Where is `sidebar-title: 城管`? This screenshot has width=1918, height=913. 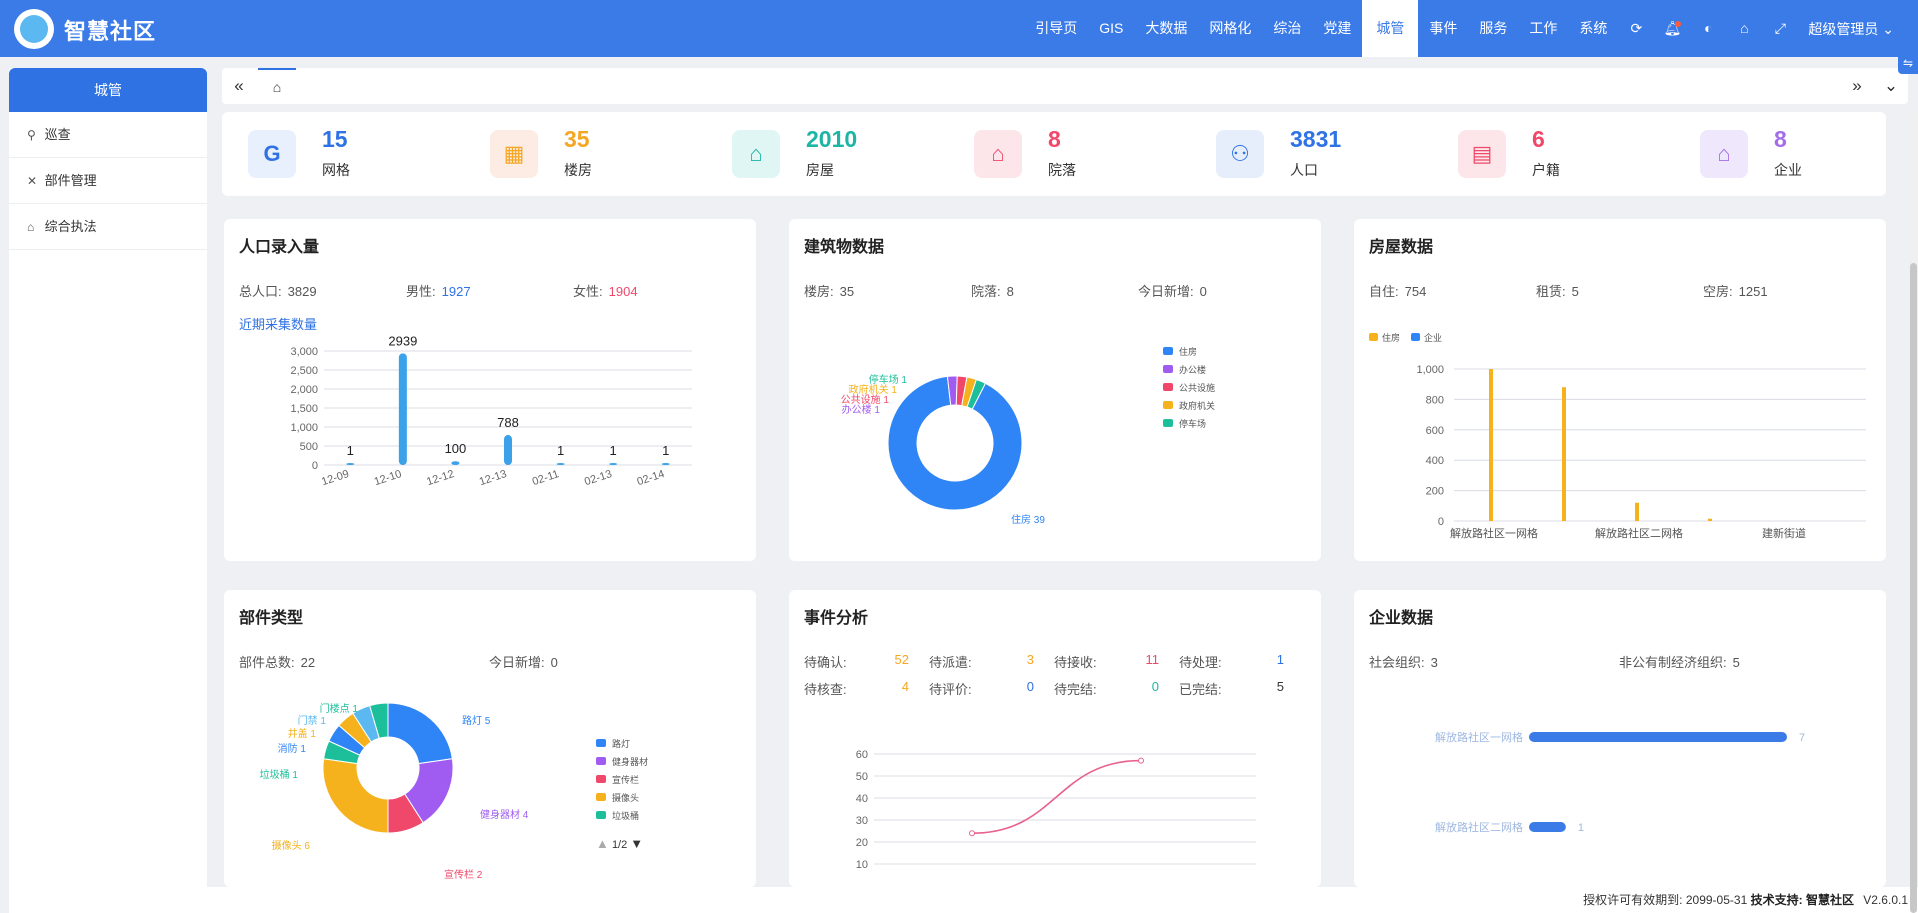 sidebar-title: 城管 is located at coordinates (108, 90).